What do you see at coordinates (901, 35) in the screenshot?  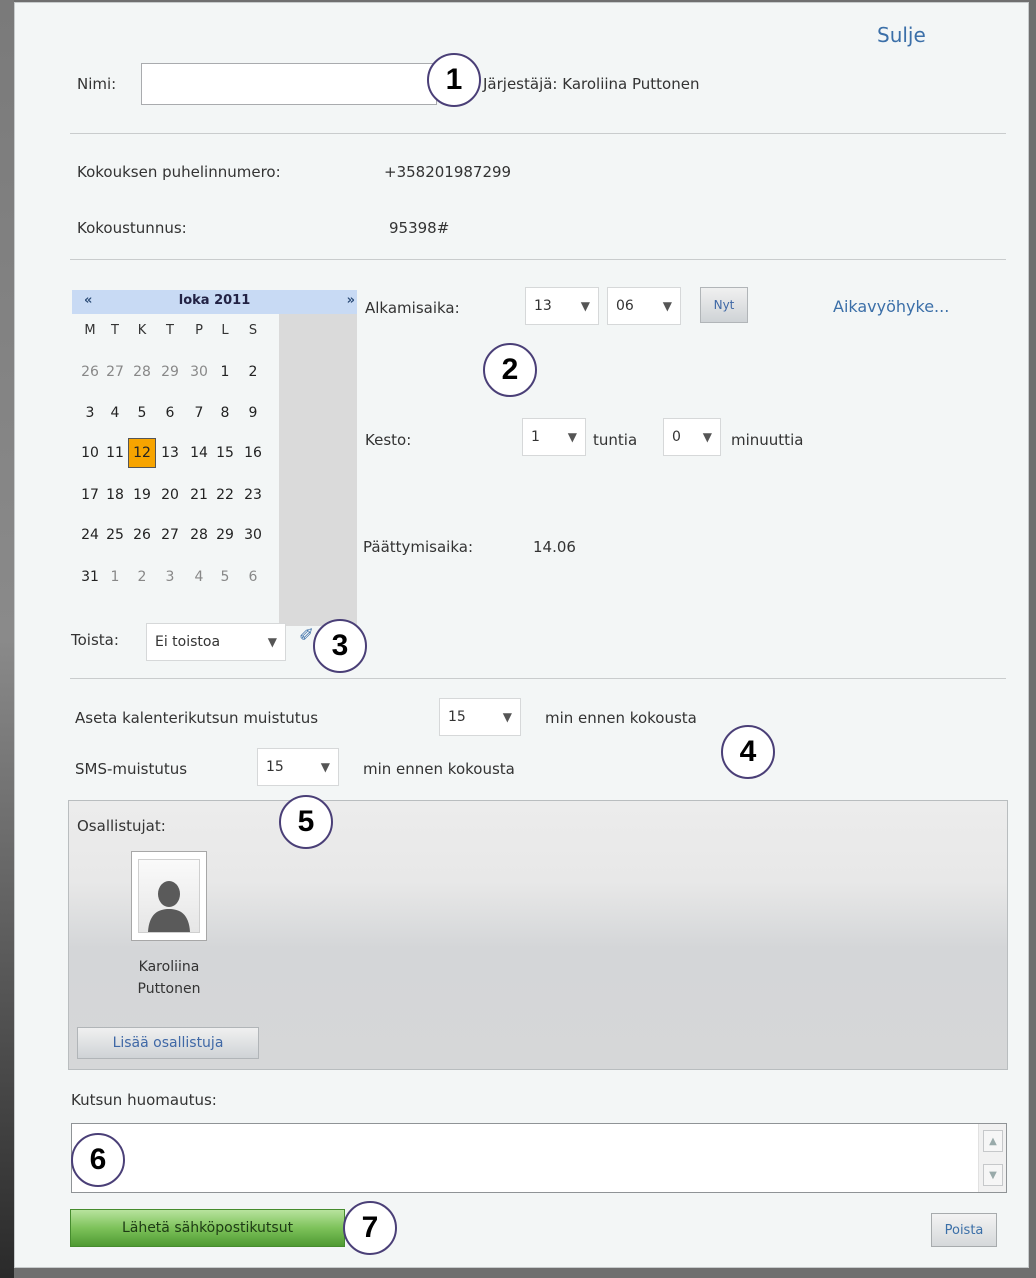 I see `close-link: Sulje` at bounding box center [901, 35].